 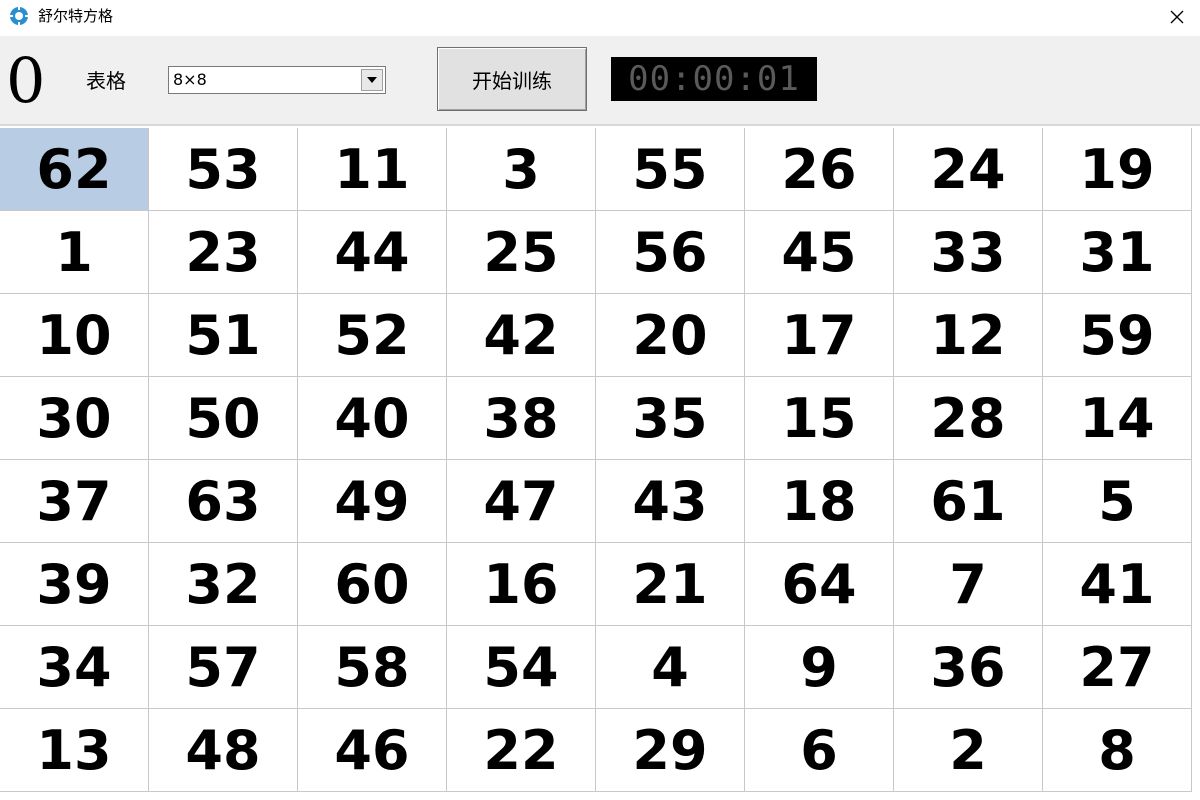 I want to click on grid-cell: 57, so click(x=223, y=667).